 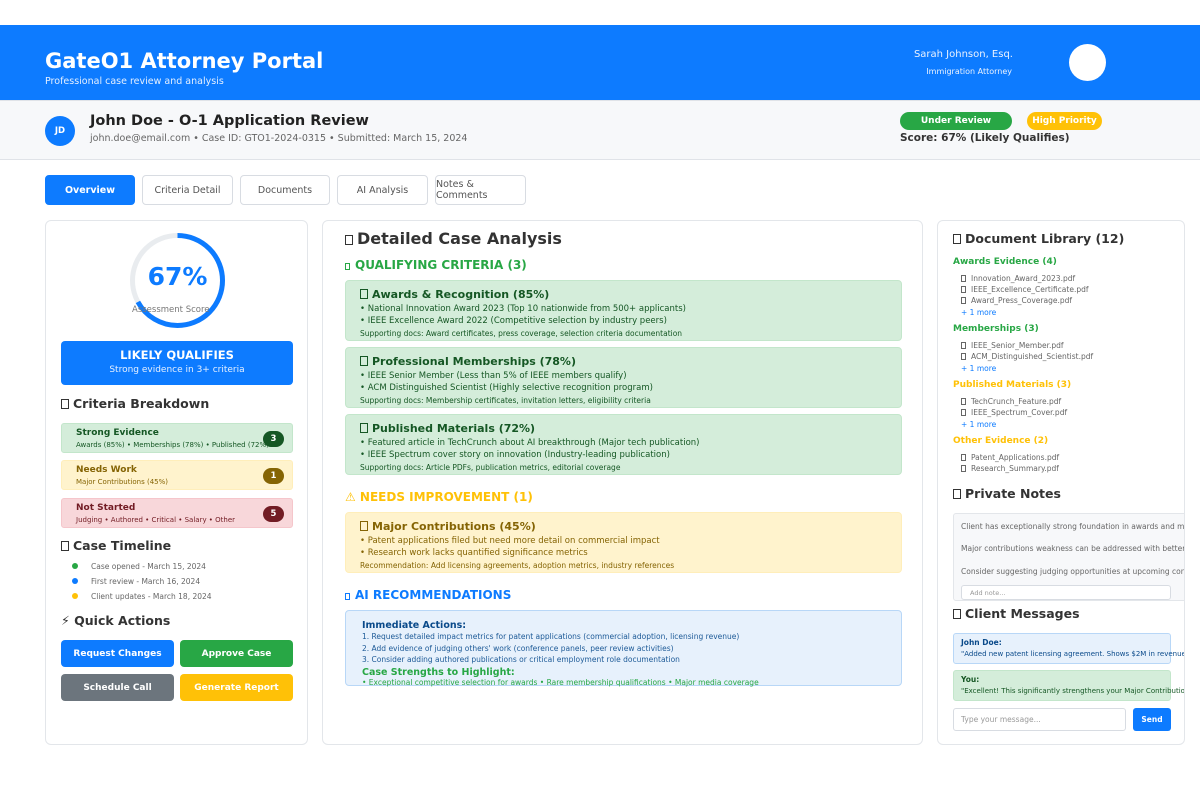 I want to click on analysis-title: Detailed Case Analysis, so click(x=453, y=238).